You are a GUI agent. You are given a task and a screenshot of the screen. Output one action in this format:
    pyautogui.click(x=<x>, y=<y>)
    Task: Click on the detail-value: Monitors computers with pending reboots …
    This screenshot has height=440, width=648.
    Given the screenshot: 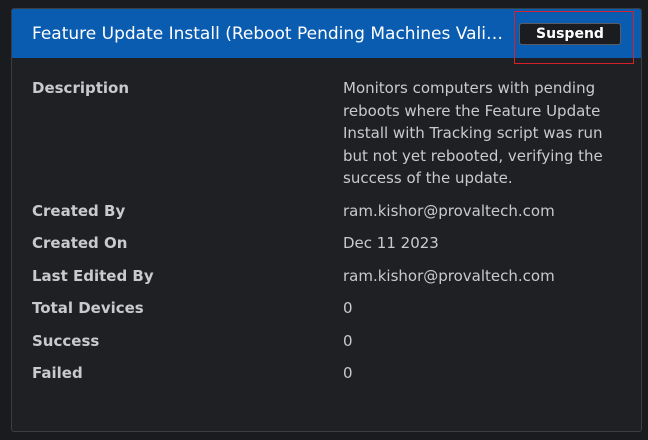 What is the action you would take?
    pyautogui.click(x=473, y=133)
    